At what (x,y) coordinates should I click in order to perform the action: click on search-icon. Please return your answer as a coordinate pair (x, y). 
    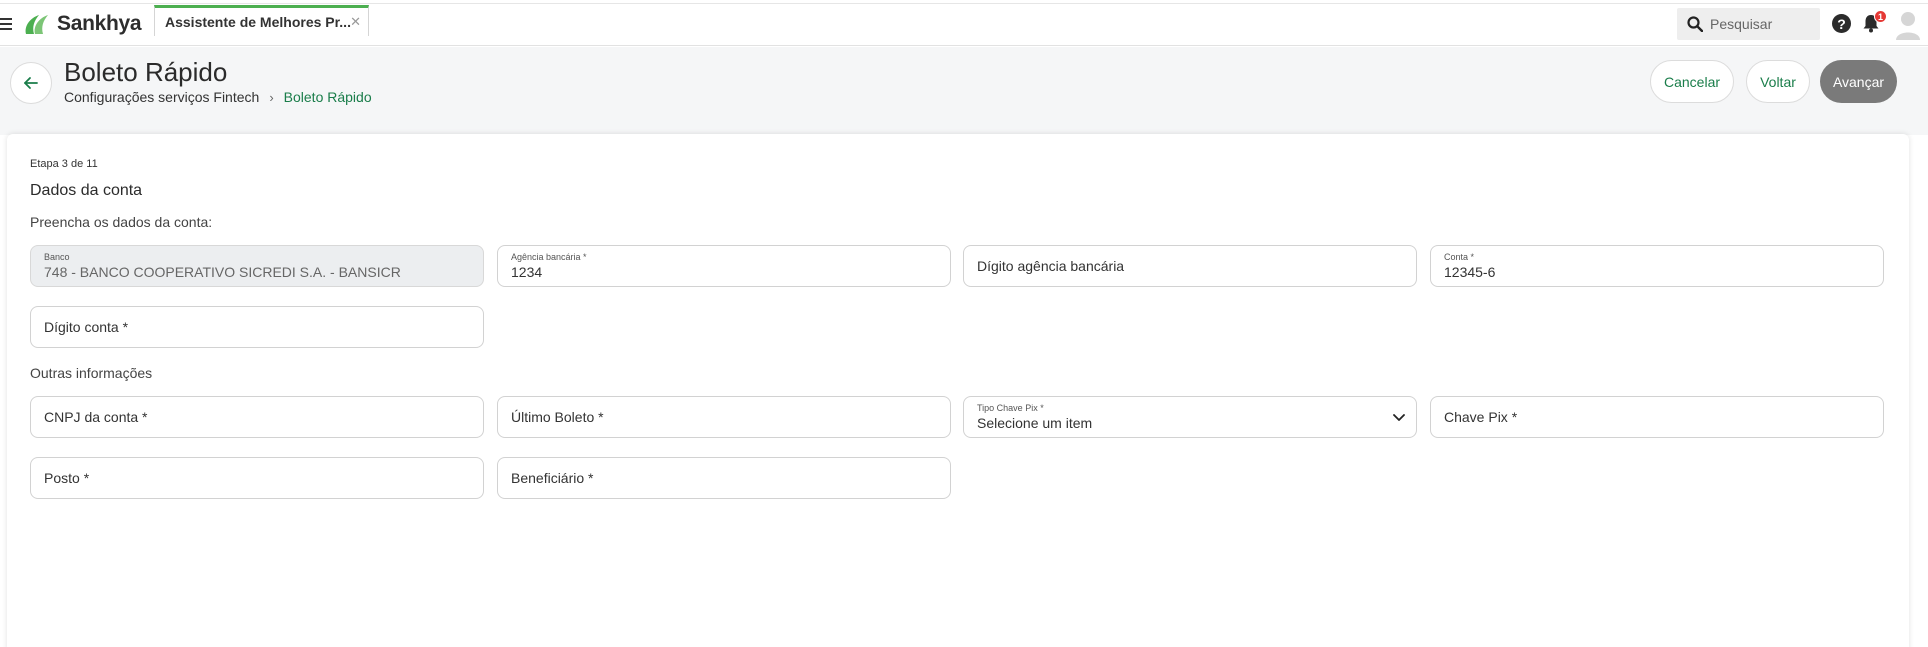
    Looking at the image, I should click on (1695, 24).